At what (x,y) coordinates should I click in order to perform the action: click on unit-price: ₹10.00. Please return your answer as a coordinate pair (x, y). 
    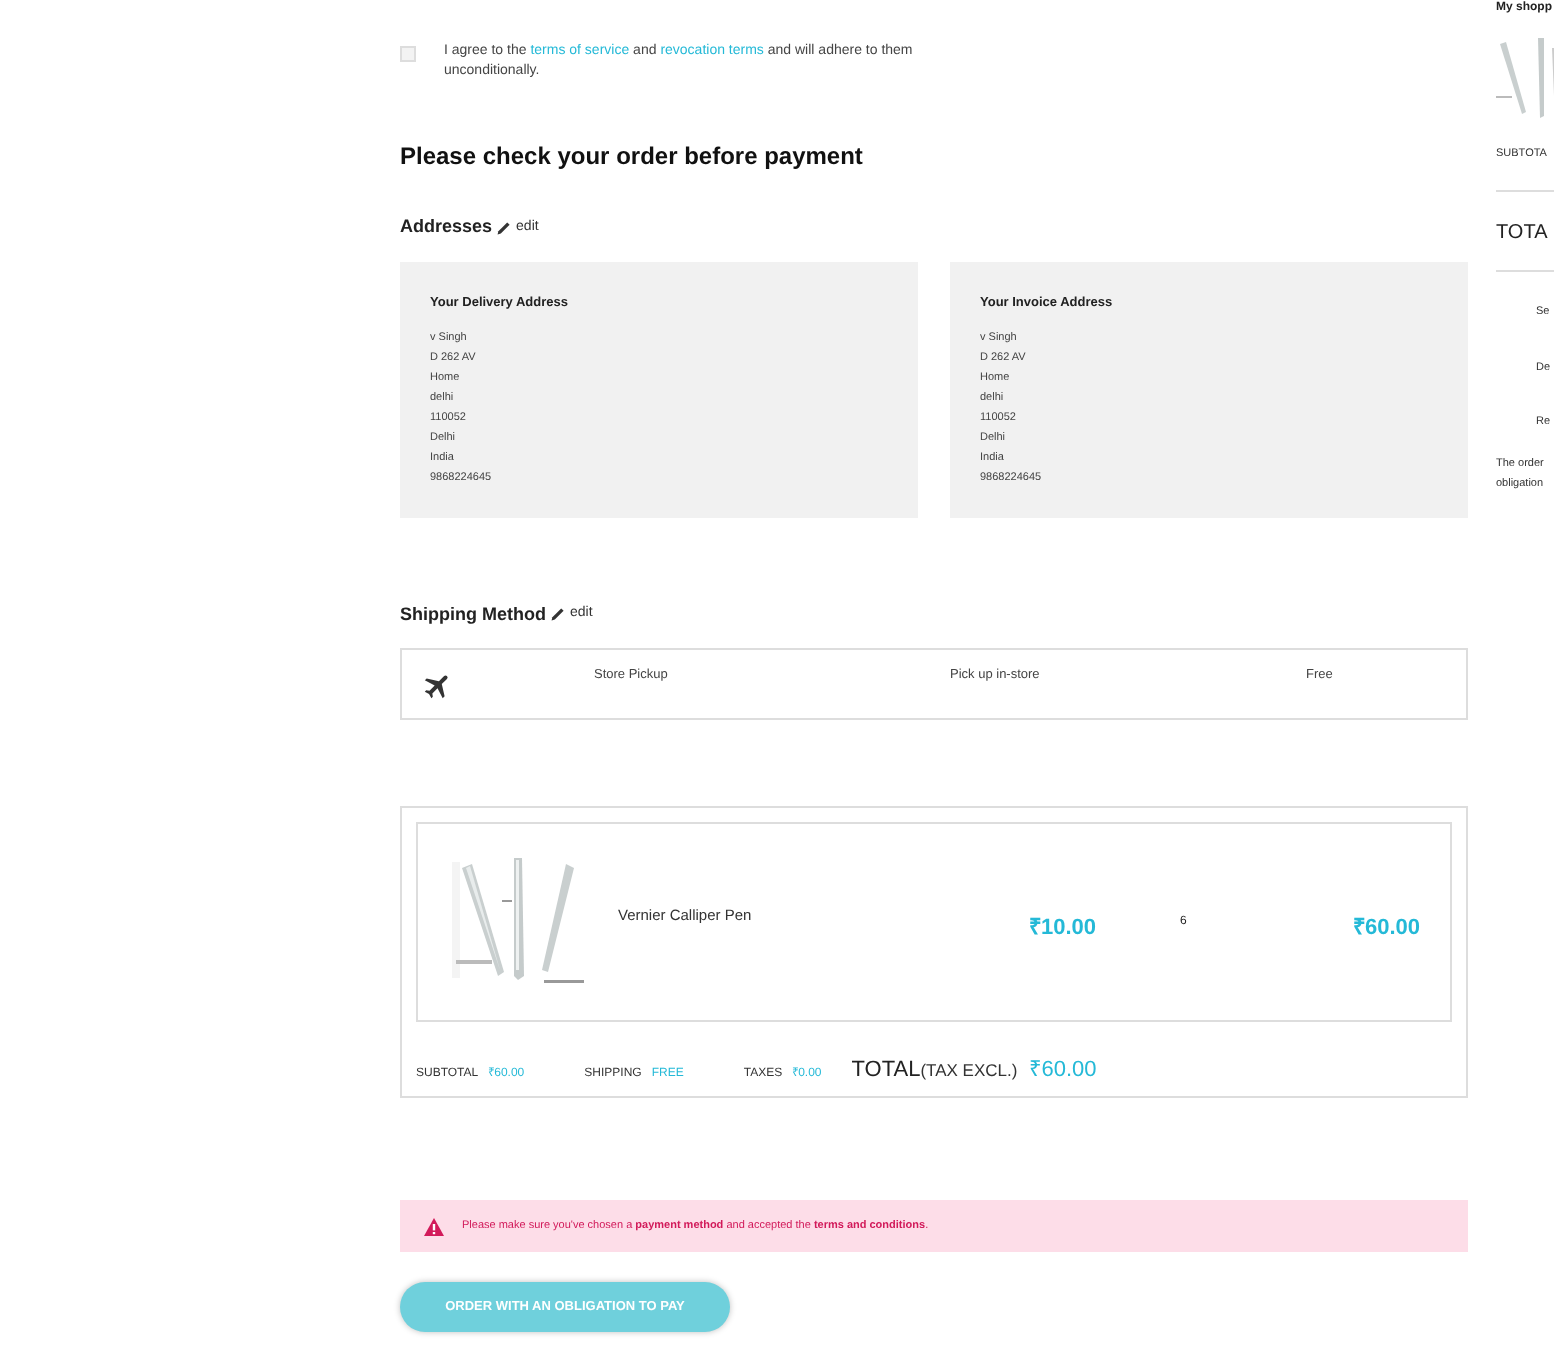
    Looking at the image, I should click on (1061, 928).